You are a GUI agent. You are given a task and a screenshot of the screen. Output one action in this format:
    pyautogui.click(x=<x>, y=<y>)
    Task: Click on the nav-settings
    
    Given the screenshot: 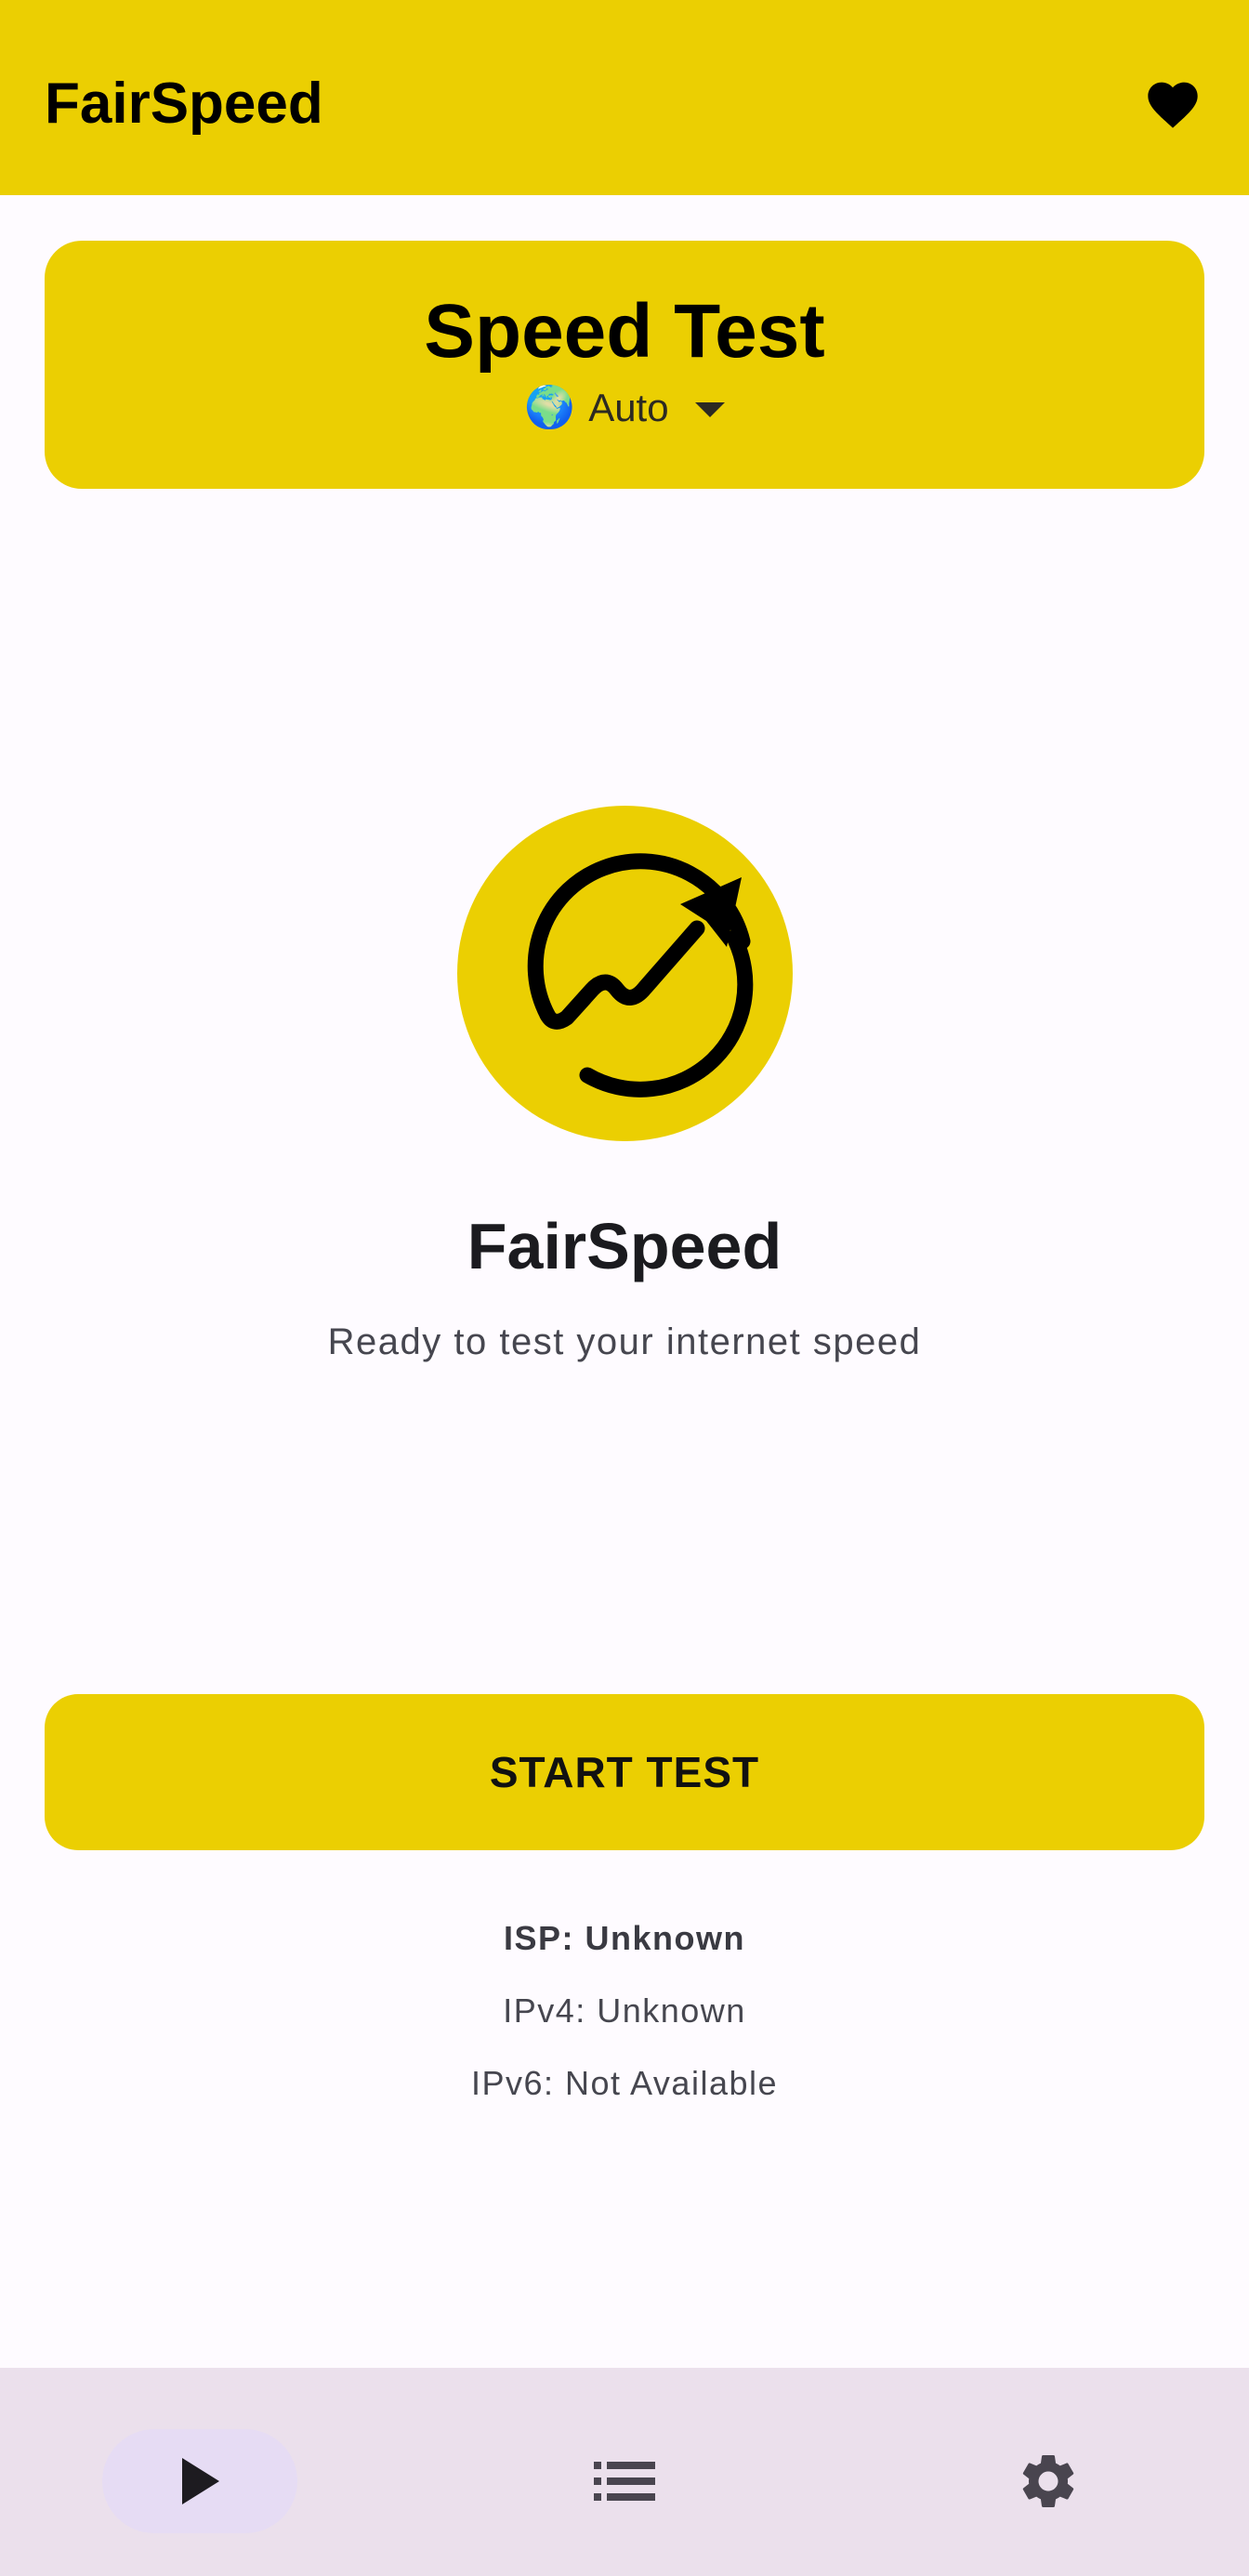 What is the action you would take?
    pyautogui.click(x=1048, y=2481)
    